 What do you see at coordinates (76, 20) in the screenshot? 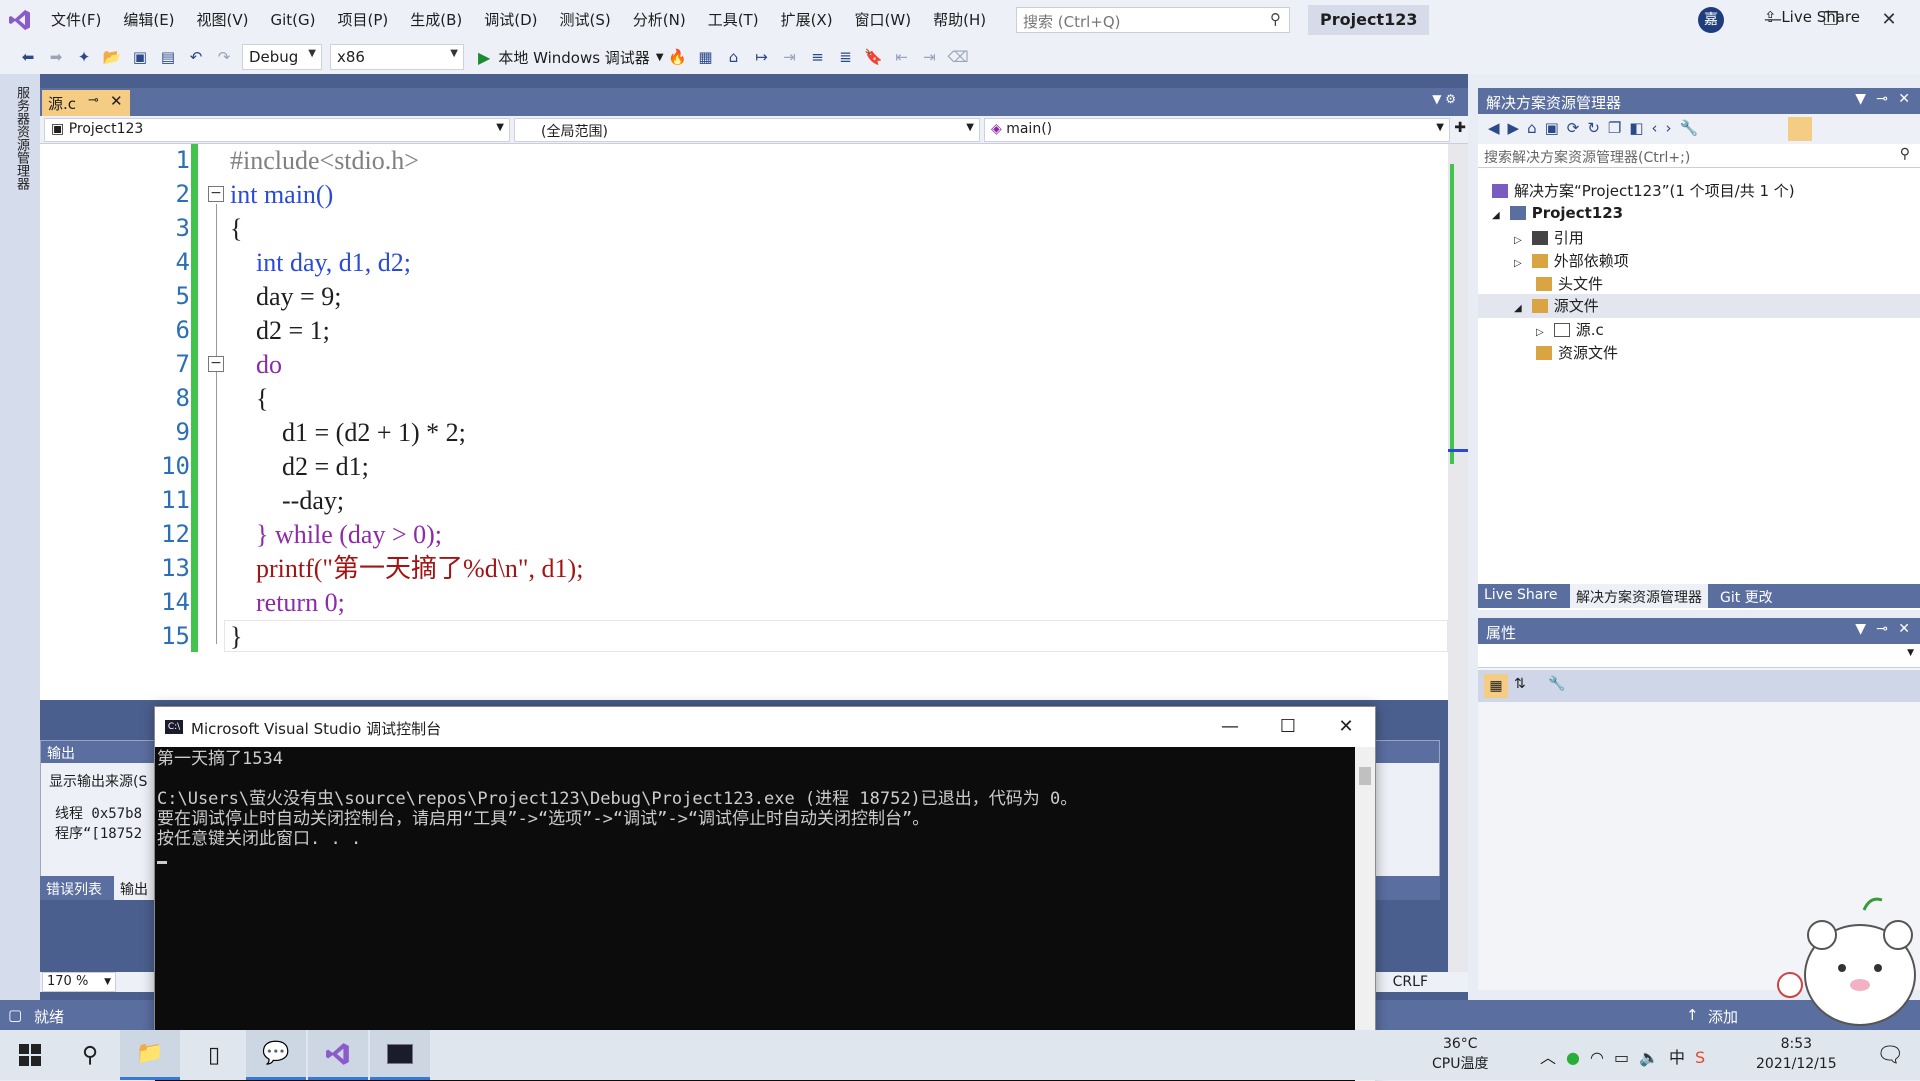
I see `menu-file: 文件(F)` at bounding box center [76, 20].